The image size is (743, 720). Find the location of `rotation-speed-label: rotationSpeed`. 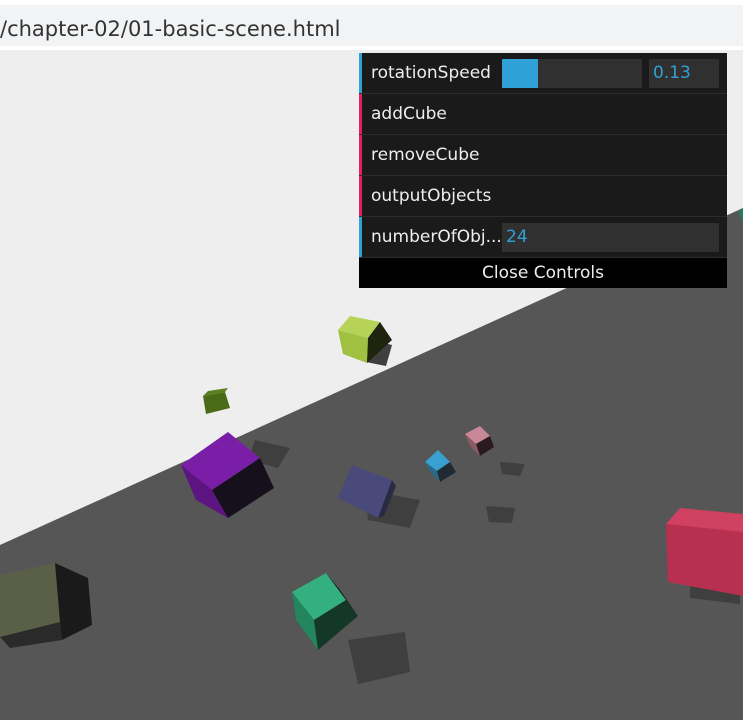

rotation-speed-label: rotationSpeed is located at coordinates (431, 73).